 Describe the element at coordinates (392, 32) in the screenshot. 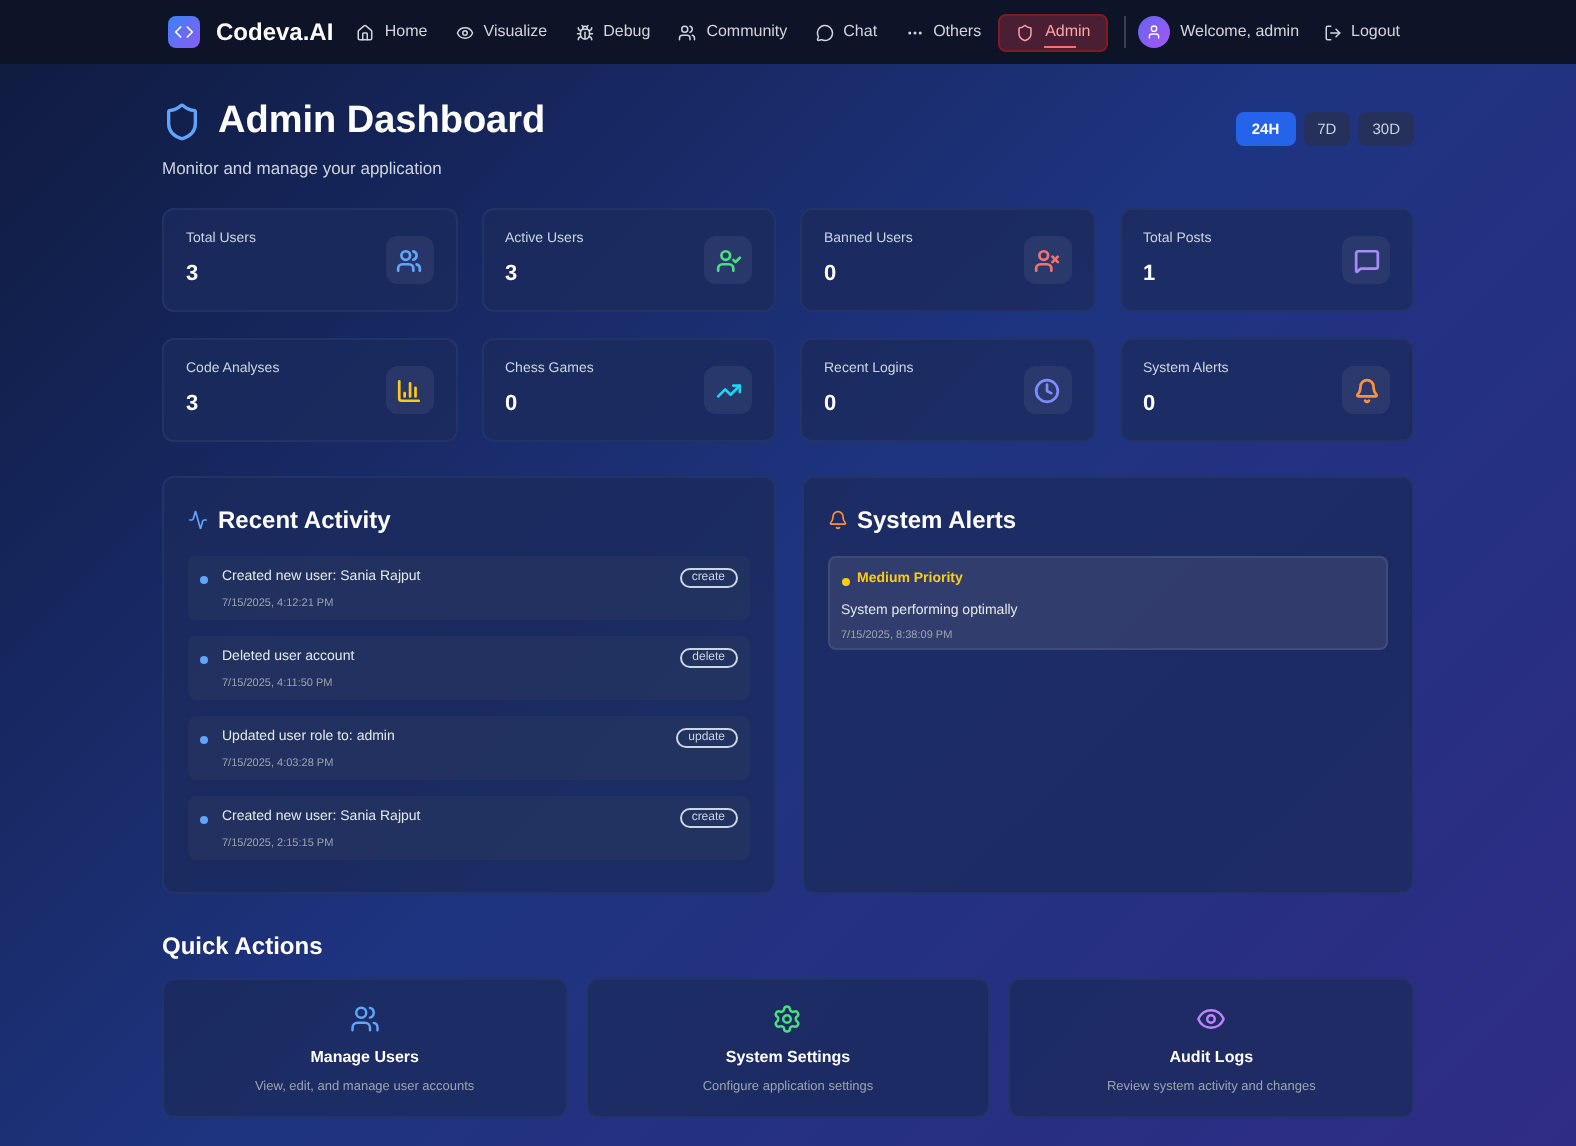

I see `nav-link: Home` at that location.